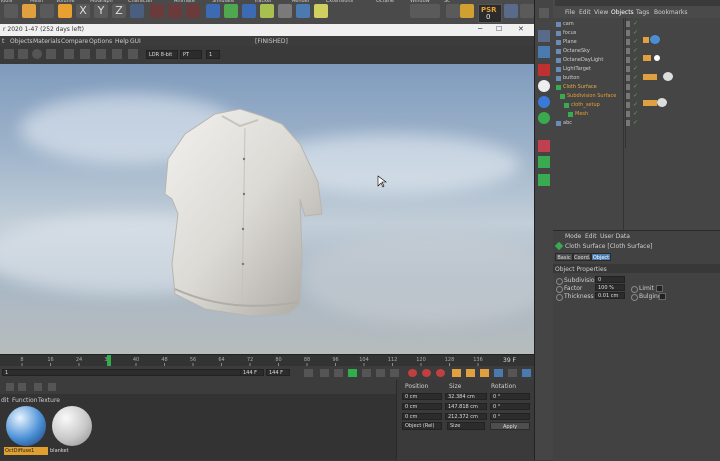 The image size is (720, 461). What do you see at coordinates (394, 373) in the screenshot?
I see `last-frame-icon` at bounding box center [394, 373].